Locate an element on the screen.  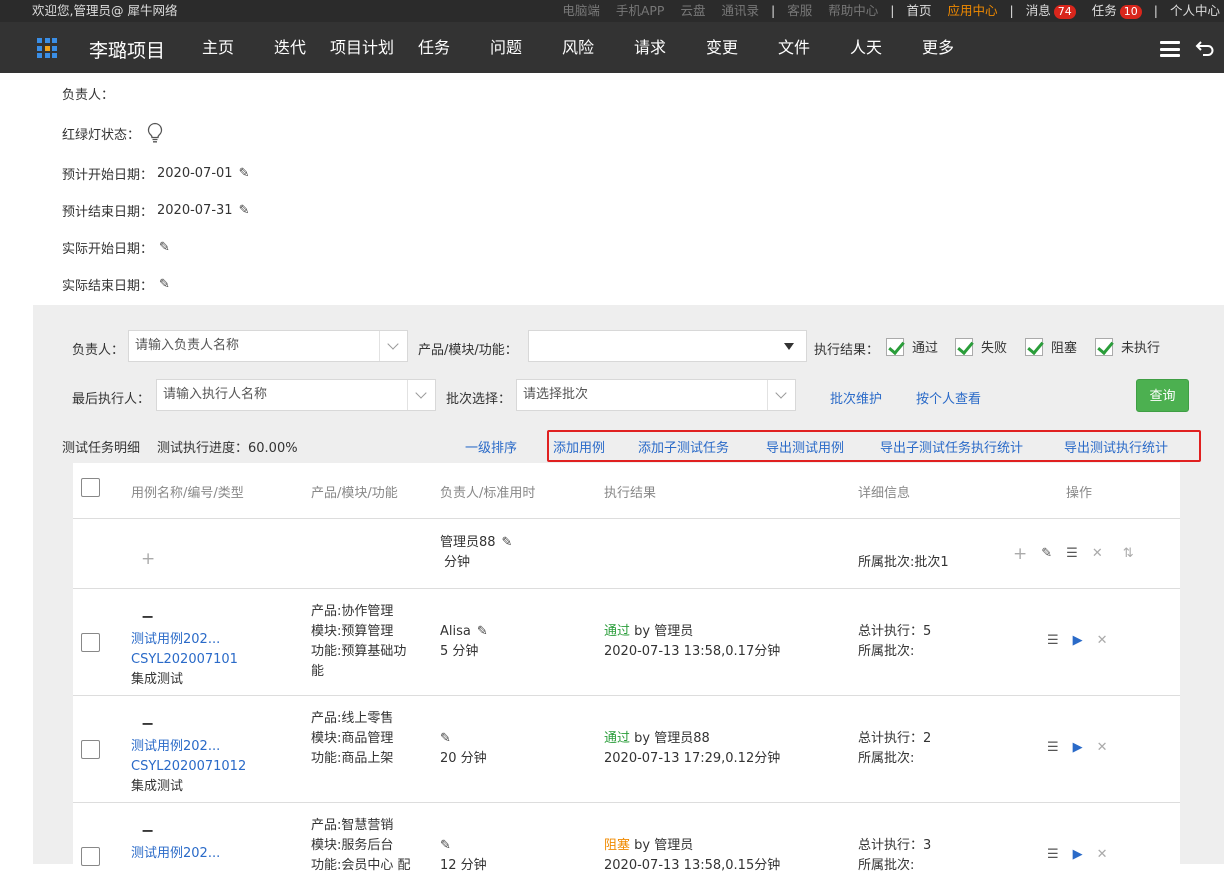
nav-item-changes: 变更 is located at coordinates (722, 47).